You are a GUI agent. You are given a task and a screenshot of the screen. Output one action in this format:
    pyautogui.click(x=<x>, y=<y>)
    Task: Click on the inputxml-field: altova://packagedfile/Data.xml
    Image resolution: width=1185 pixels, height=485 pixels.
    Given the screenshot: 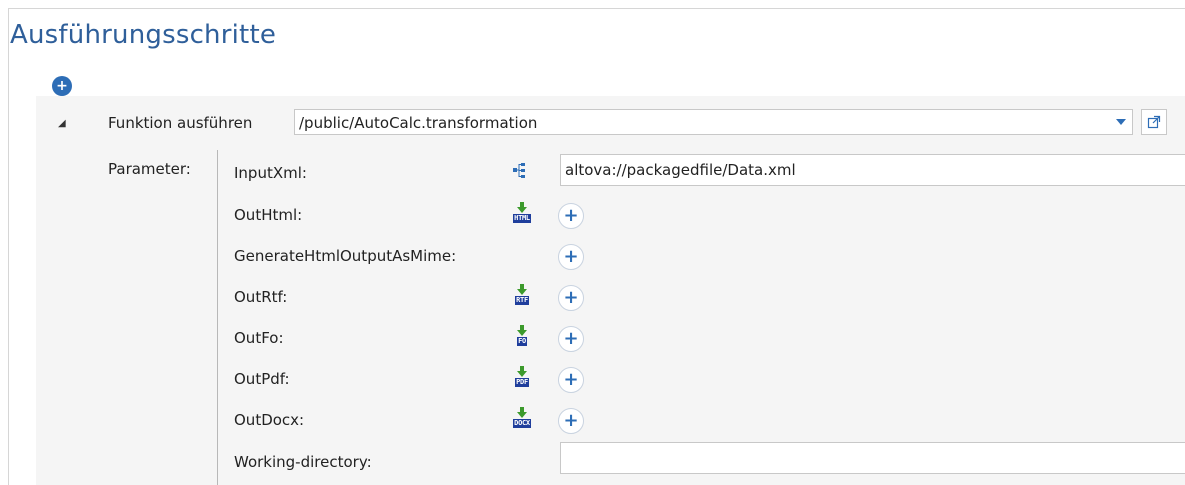 What is the action you would take?
    pyautogui.click(x=872, y=170)
    